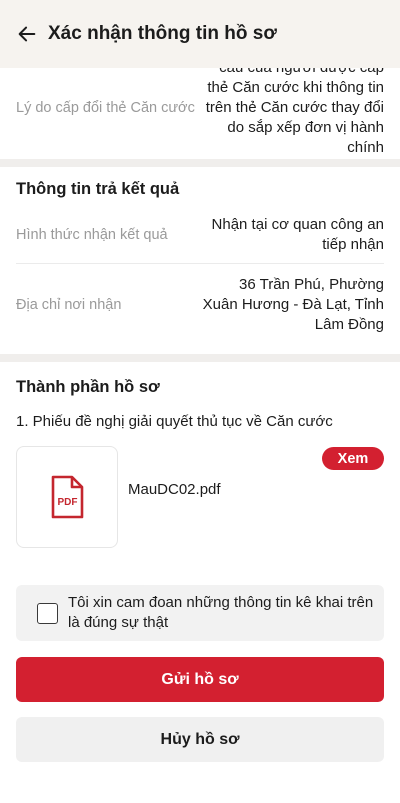 The image size is (400, 803). I want to click on back-button, so click(27, 34).